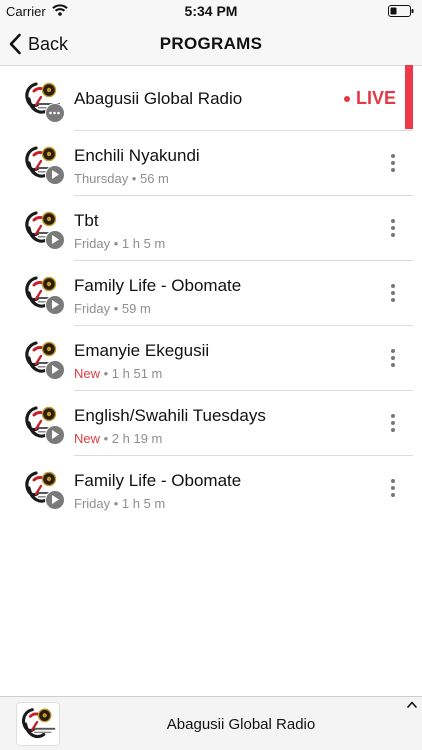 This screenshot has height=750, width=422. I want to click on status-time: 5:34 PM, so click(211, 11).